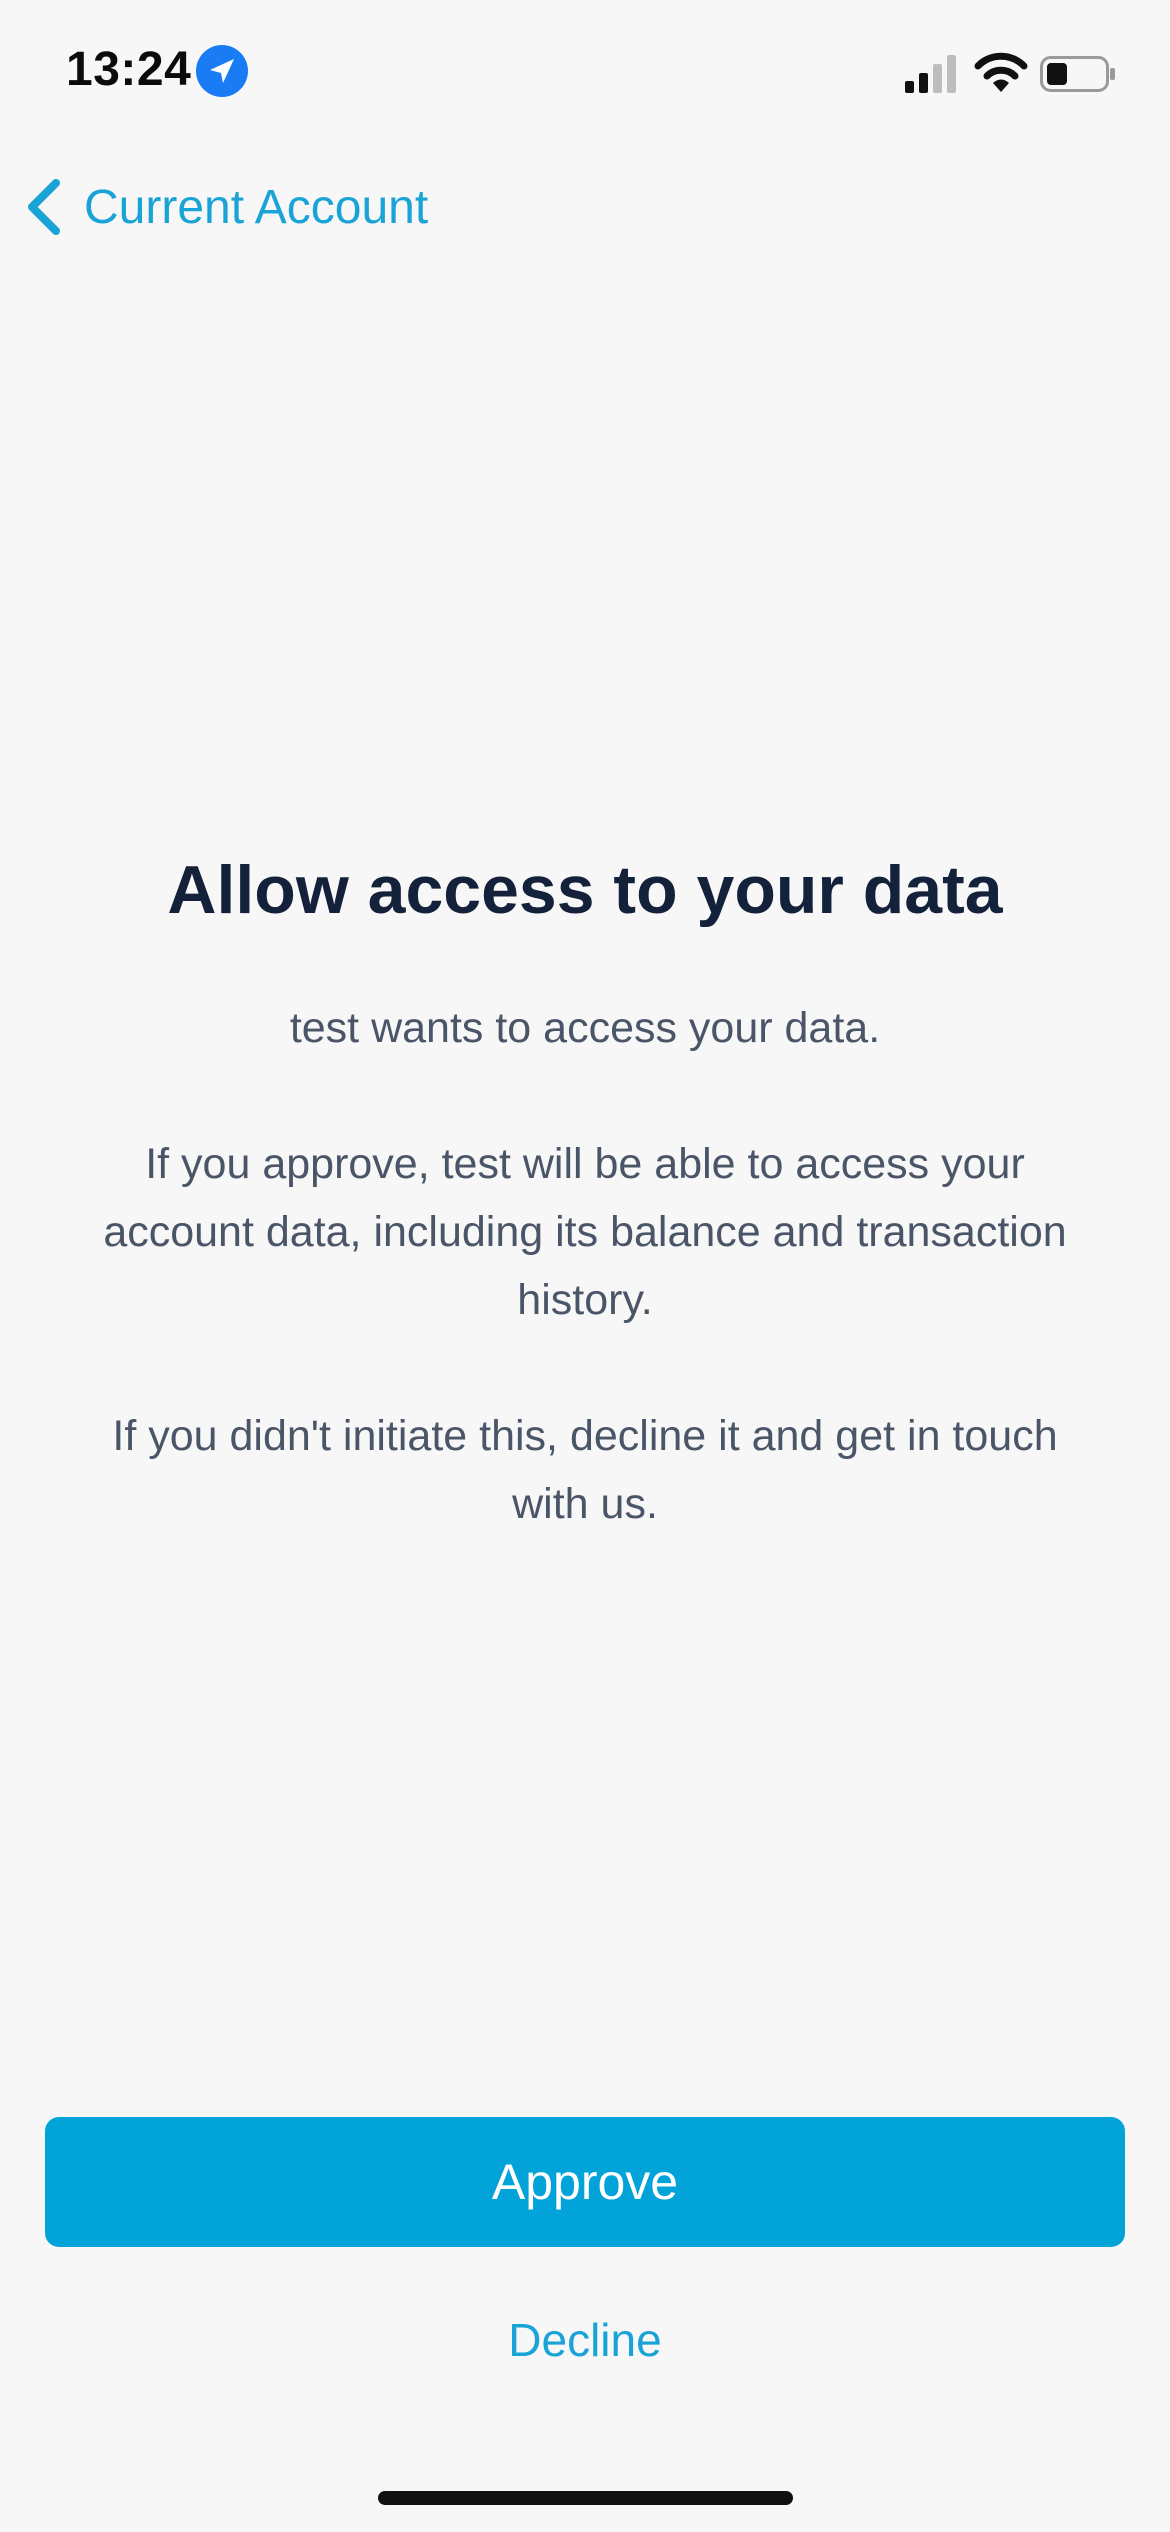 The image size is (1170, 2532). Describe the element at coordinates (930, 74) in the screenshot. I see `cellular-signal-icon` at that location.